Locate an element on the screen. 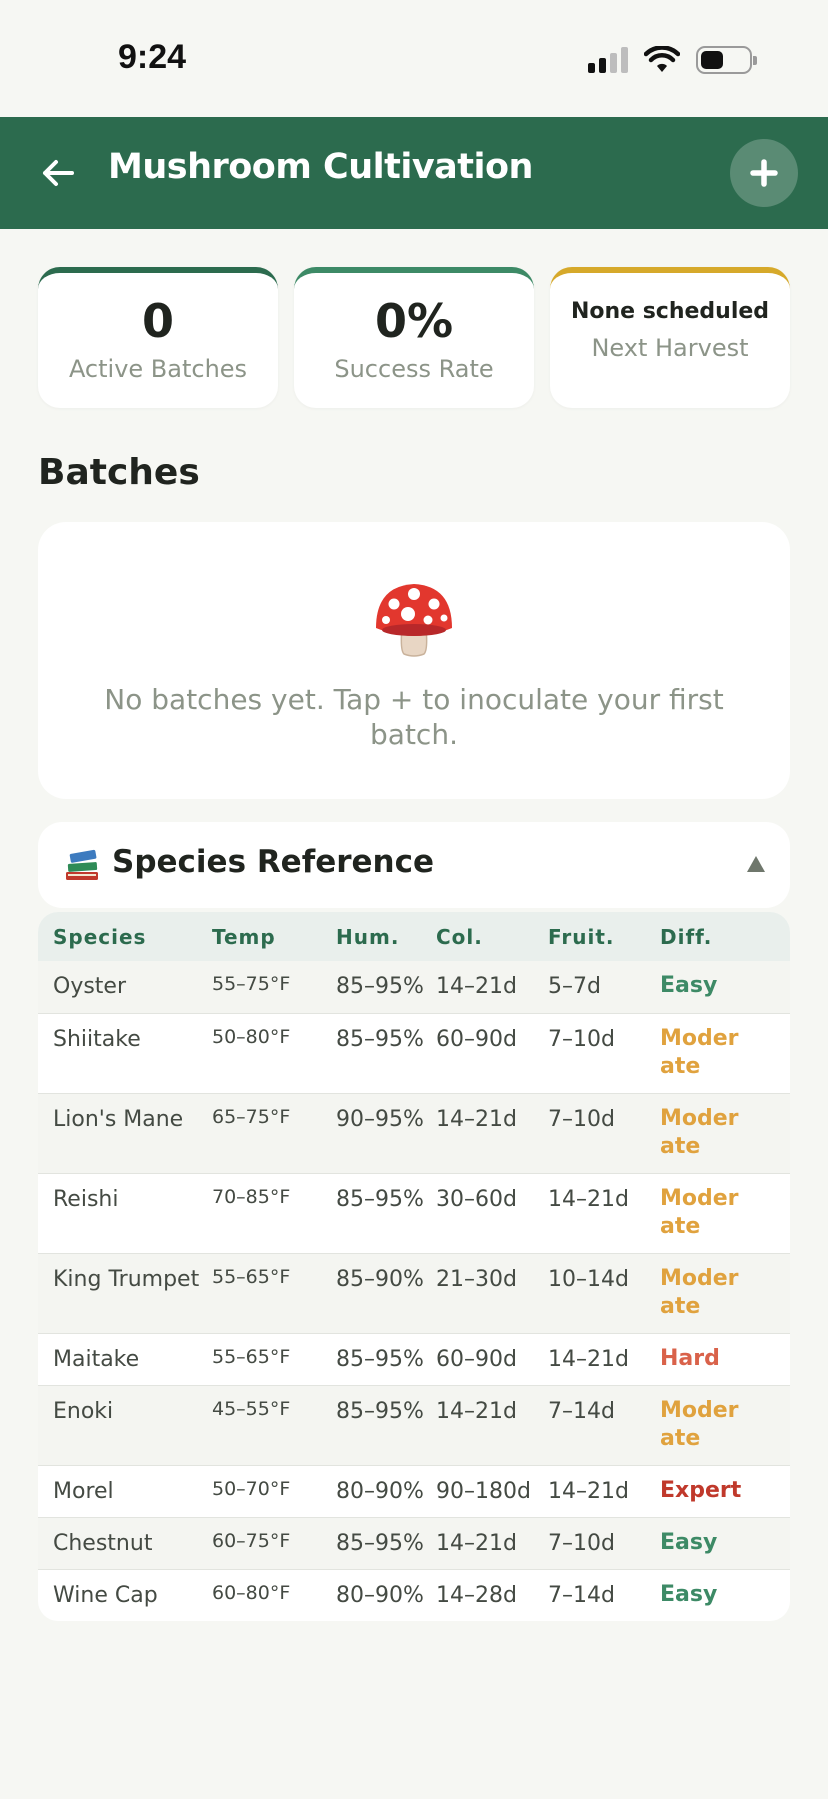 The width and height of the screenshot is (828, 1799). table-row: Oyster 55–75°F 85–95% 14–21d 5–7d Easy is located at coordinates (414, 987).